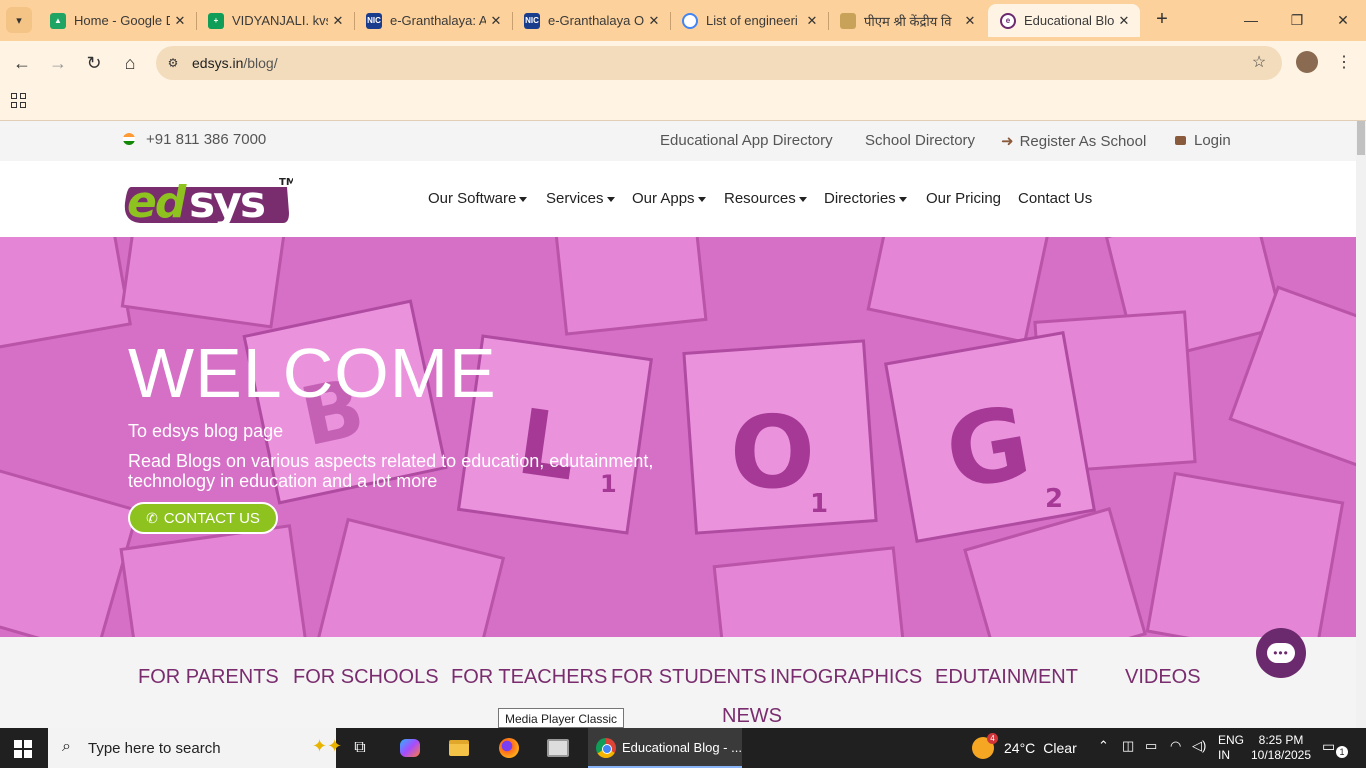  I want to click on phone-number: +91 811 386 7000, so click(206, 139).